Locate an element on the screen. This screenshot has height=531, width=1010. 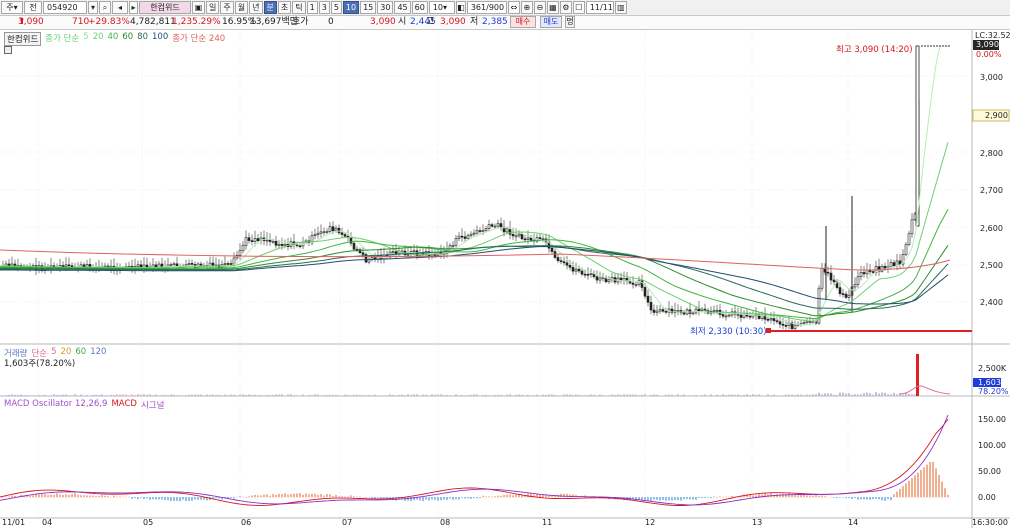
interval-30: 30 is located at coordinates (385, 7).